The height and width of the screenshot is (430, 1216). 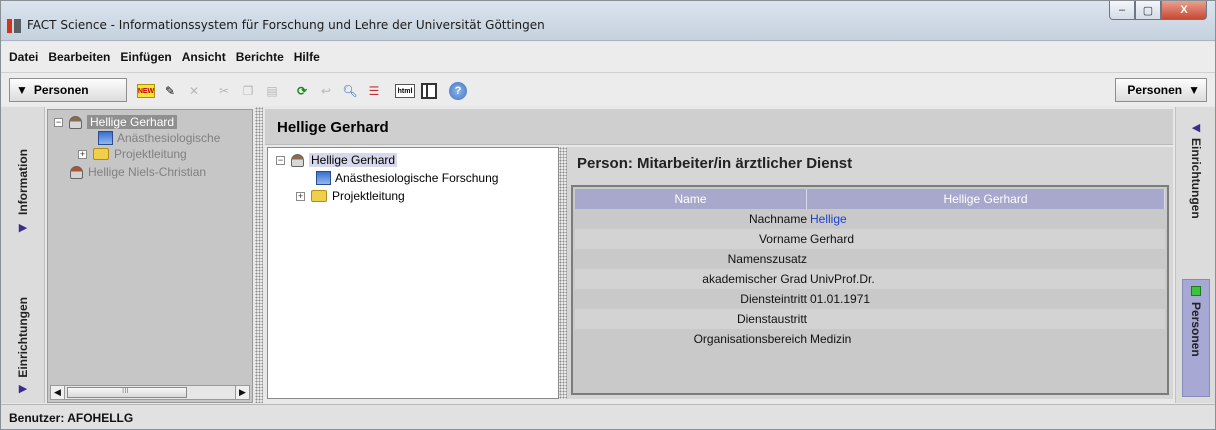 What do you see at coordinates (429, 91) in the screenshot?
I see `layout-icon` at bounding box center [429, 91].